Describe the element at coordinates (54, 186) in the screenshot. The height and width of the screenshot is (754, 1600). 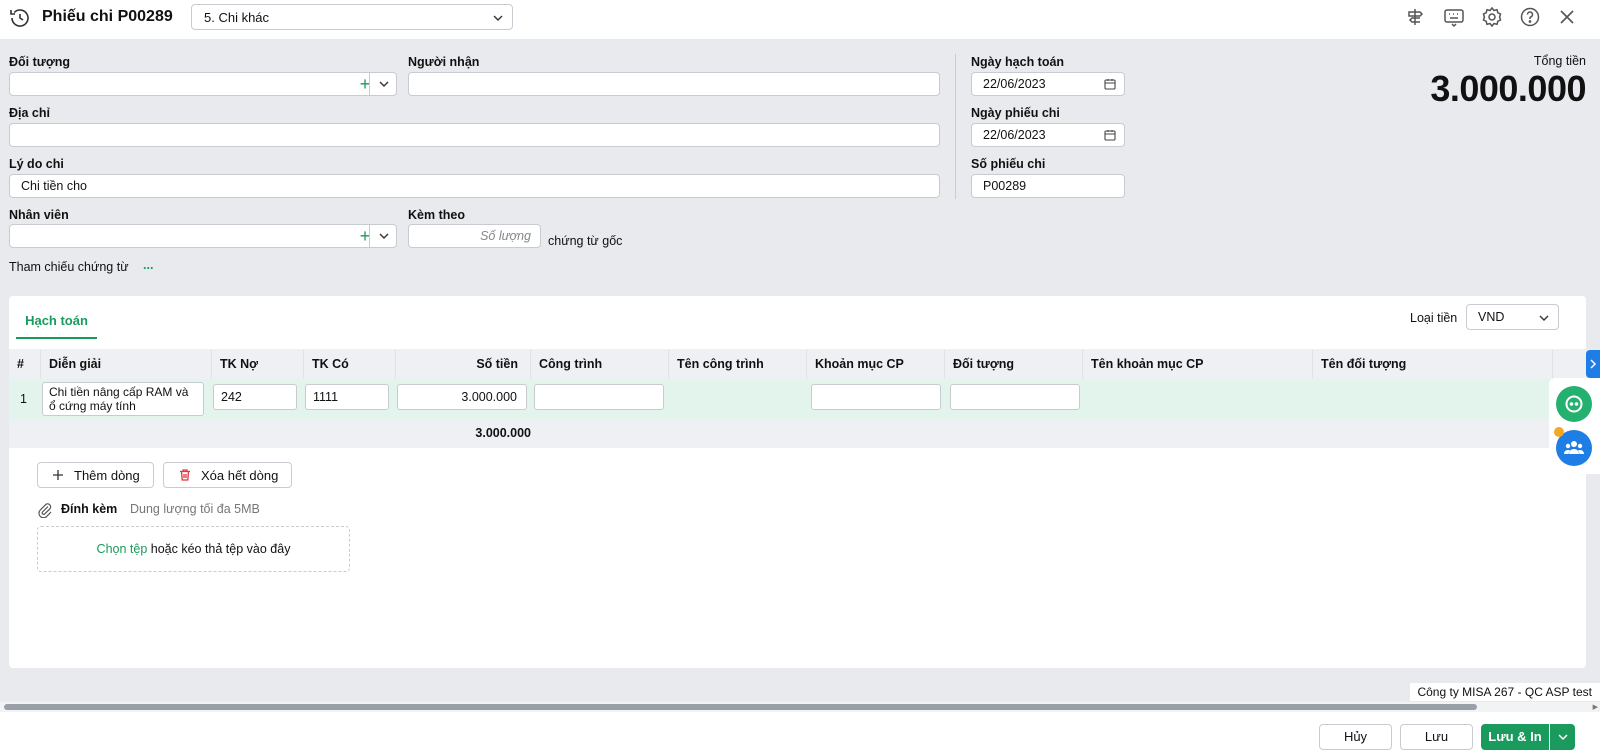
I see `ly-do-chi-value: Chi tiền cho` at that location.